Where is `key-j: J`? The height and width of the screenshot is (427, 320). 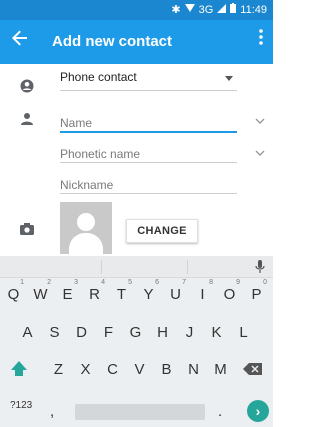 key-j: J is located at coordinates (189, 333).